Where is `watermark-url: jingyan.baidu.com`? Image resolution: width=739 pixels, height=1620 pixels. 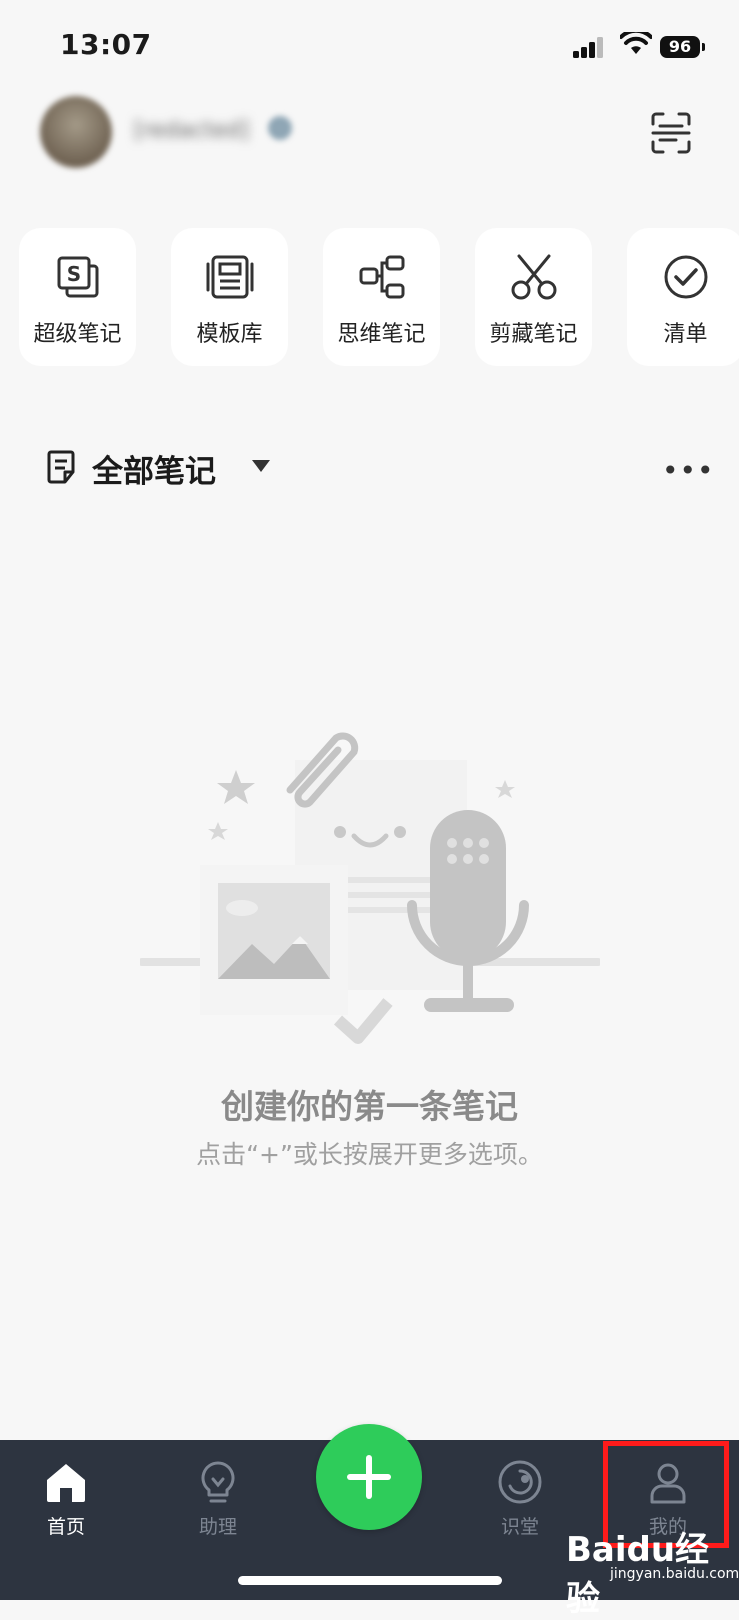 watermark-url: jingyan.baidu.com is located at coordinates (674, 1574).